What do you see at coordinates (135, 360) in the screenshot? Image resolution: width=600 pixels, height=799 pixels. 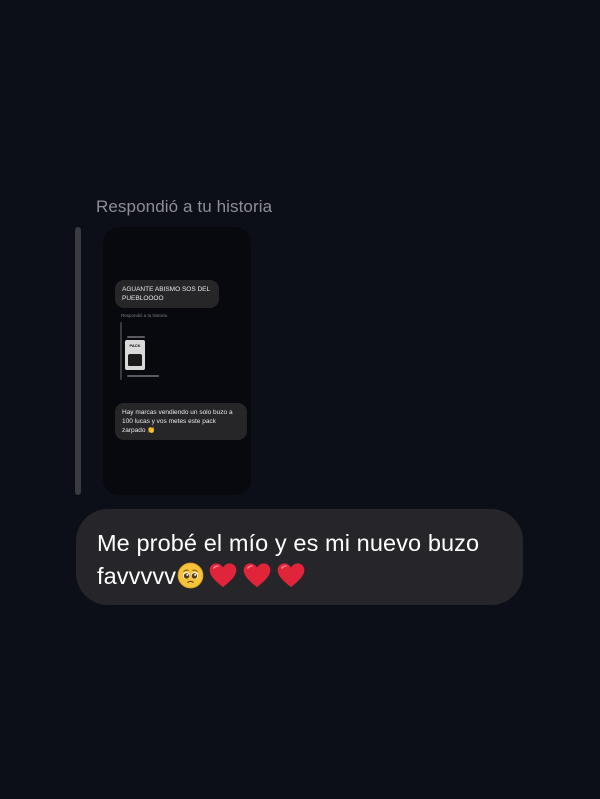 I see `hoodie-icon` at bounding box center [135, 360].